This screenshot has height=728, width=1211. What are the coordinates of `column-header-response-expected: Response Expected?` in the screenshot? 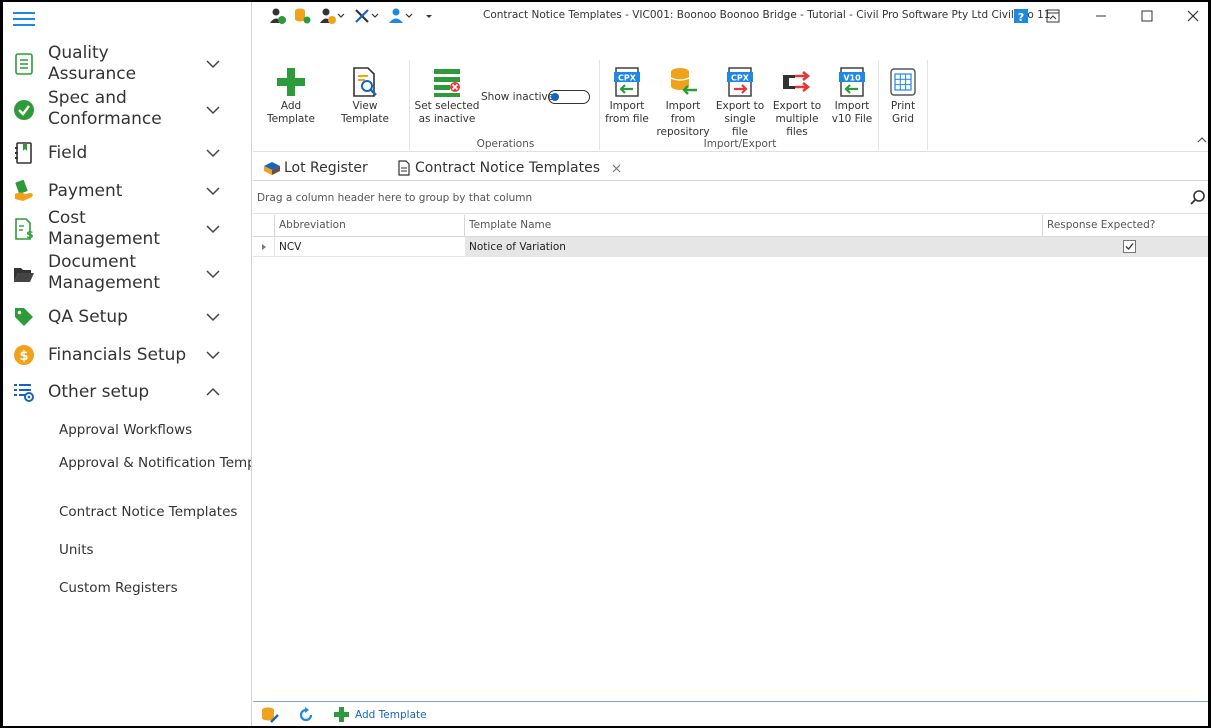 It's located at (1125, 226).